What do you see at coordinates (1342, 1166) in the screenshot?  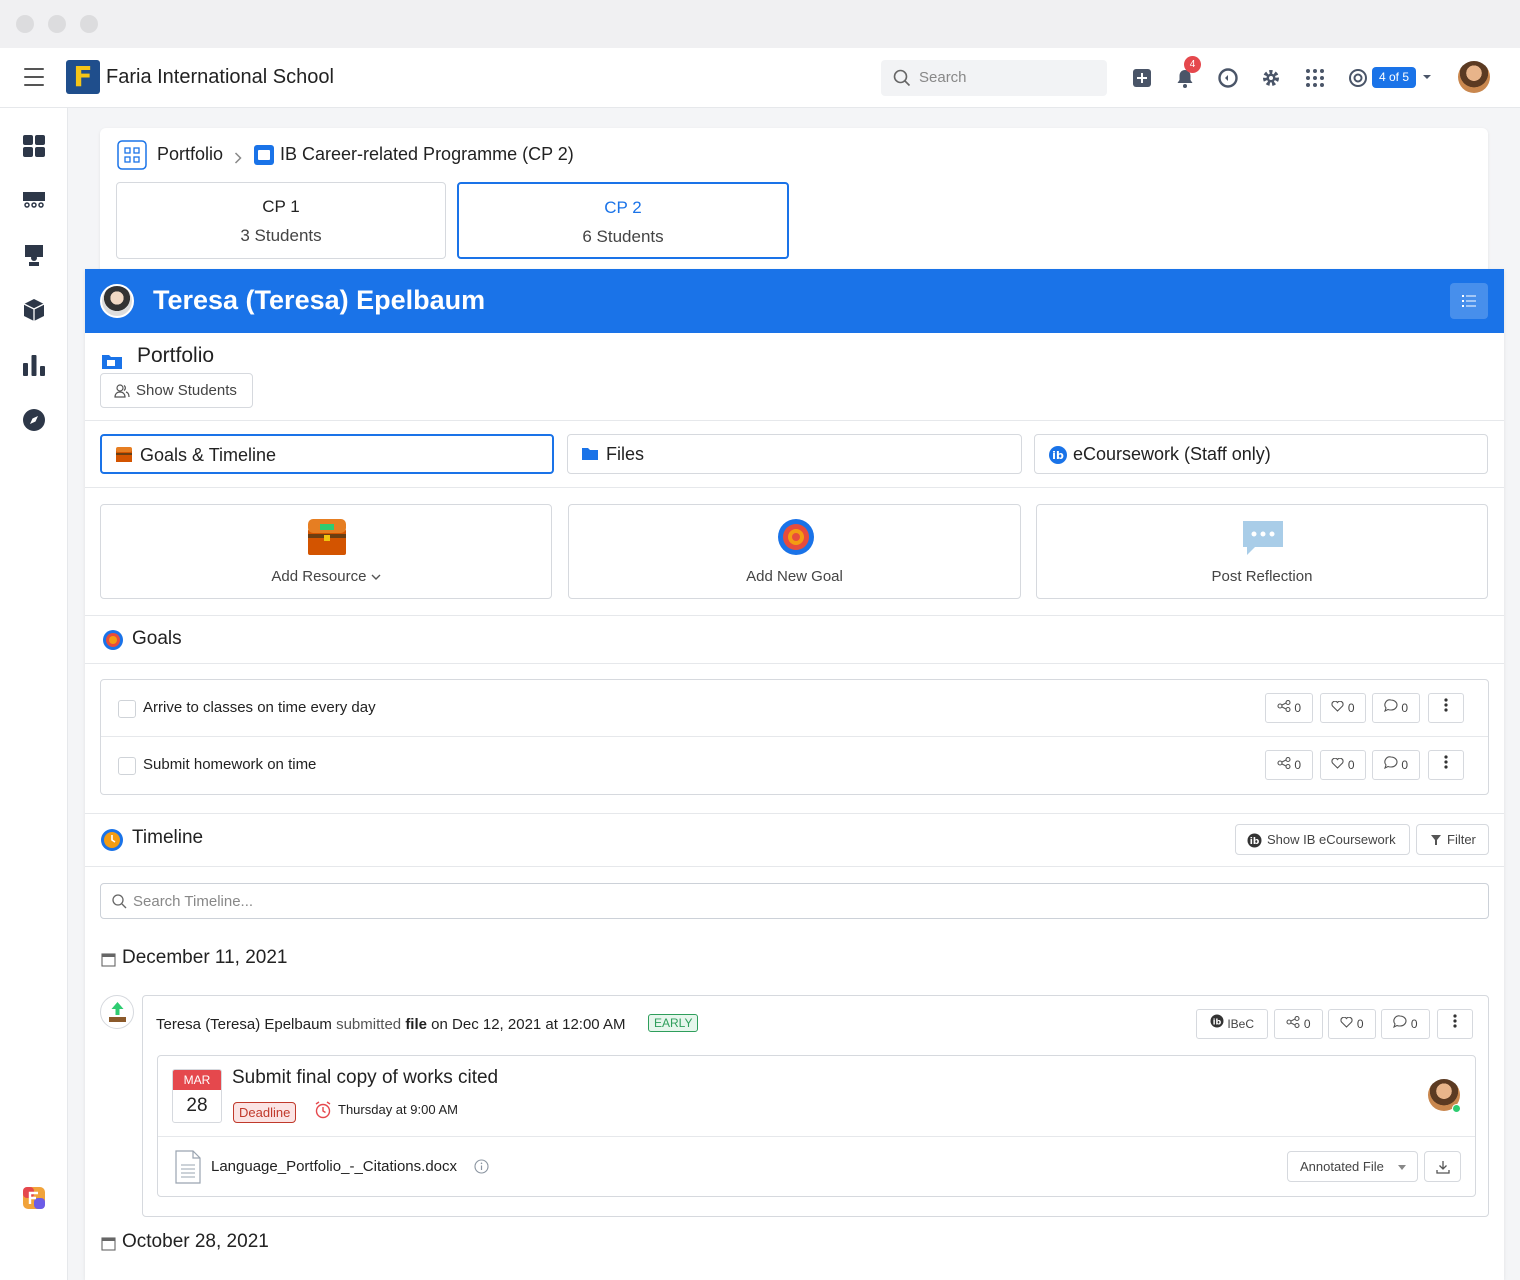 I see `file-type-value: Annotated File` at bounding box center [1342, 1166].